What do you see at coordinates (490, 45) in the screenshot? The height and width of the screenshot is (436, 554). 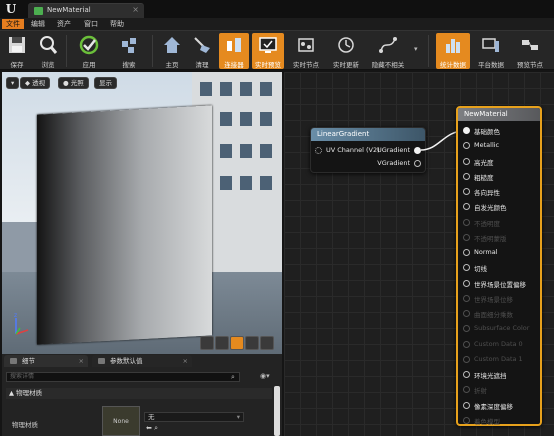 I see `platform-stats-icon` at bounding box center [490, 45].